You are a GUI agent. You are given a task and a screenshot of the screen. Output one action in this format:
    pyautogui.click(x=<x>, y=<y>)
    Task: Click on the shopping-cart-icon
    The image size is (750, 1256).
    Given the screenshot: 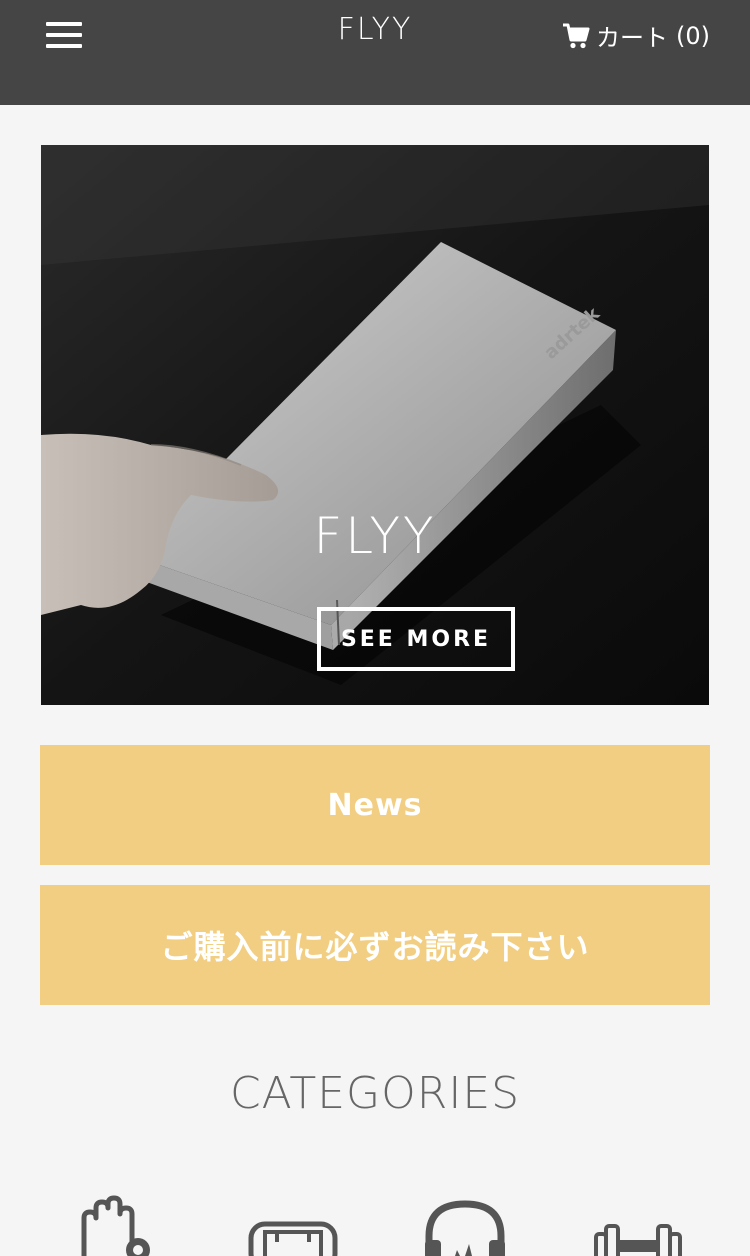 What is the action you would take?
    pyautogui.click(x=576, y=35)
    